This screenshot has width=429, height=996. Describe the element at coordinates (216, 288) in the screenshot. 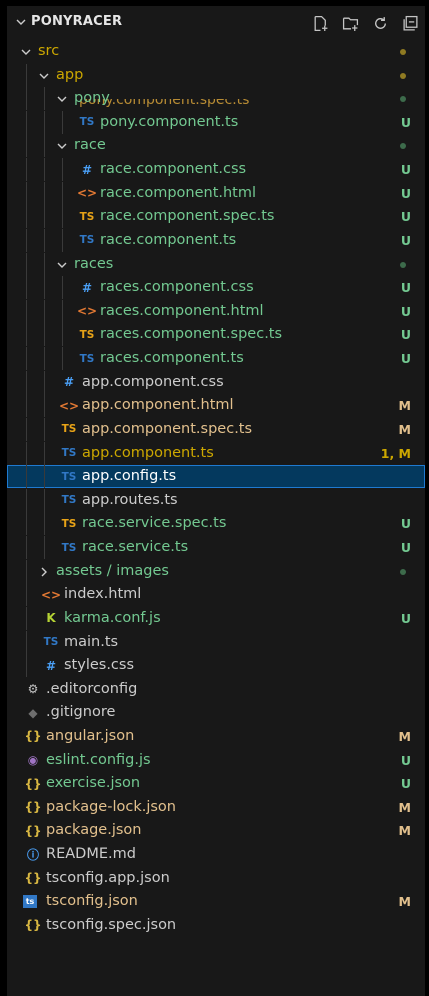

I see `tree-file: # races.component.css U` at that location.